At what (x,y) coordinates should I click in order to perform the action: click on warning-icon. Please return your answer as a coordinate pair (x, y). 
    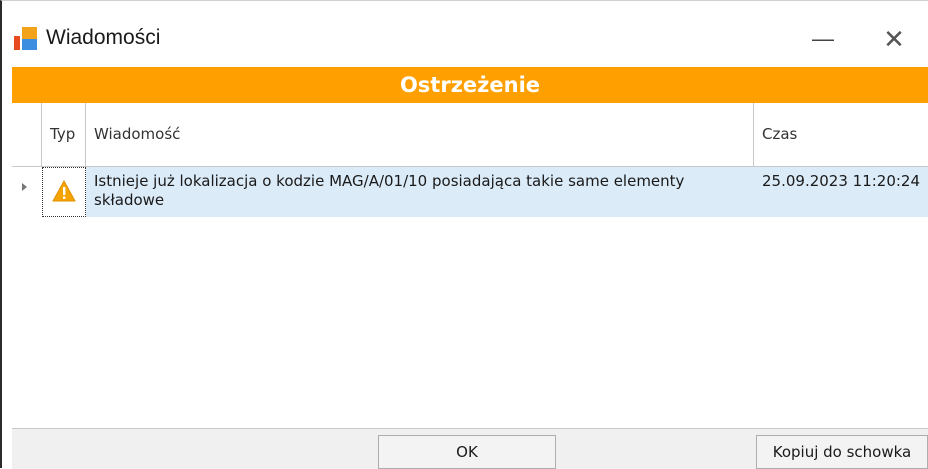
    Looking at the image, I should click on (64, 191).